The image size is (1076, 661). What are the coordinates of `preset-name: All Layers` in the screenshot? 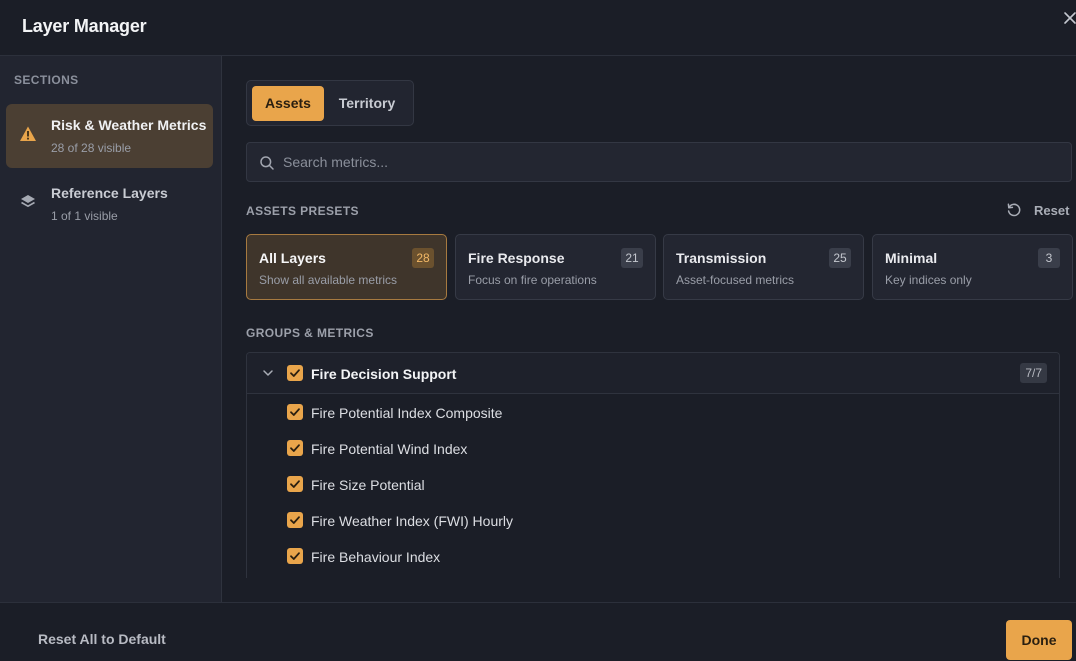 It's located at (292, 258).